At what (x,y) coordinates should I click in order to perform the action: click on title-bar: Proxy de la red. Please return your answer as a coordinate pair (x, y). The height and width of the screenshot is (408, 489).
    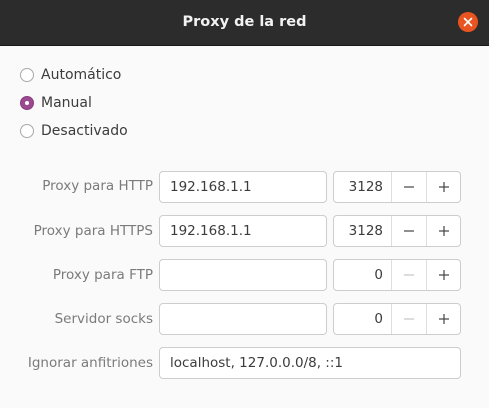
    Looking at the image, I should click on (244, 23).